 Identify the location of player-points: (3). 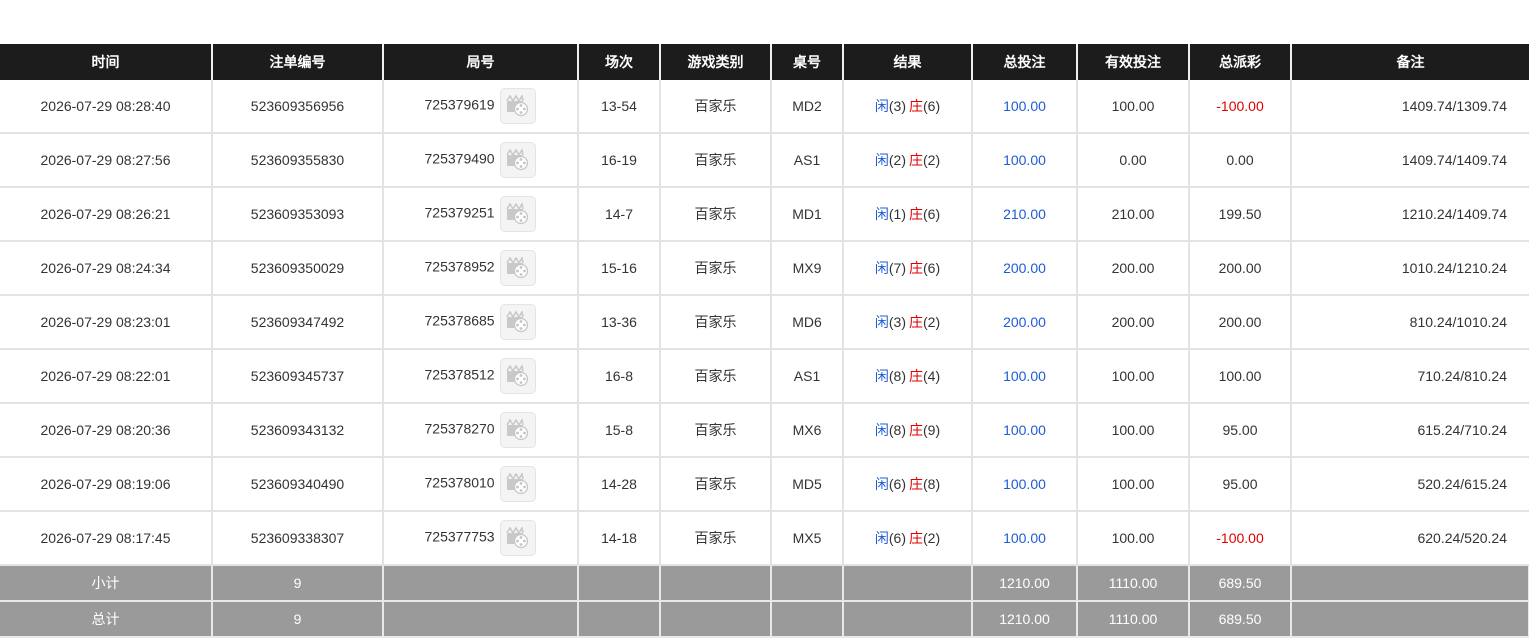
(897, 106).